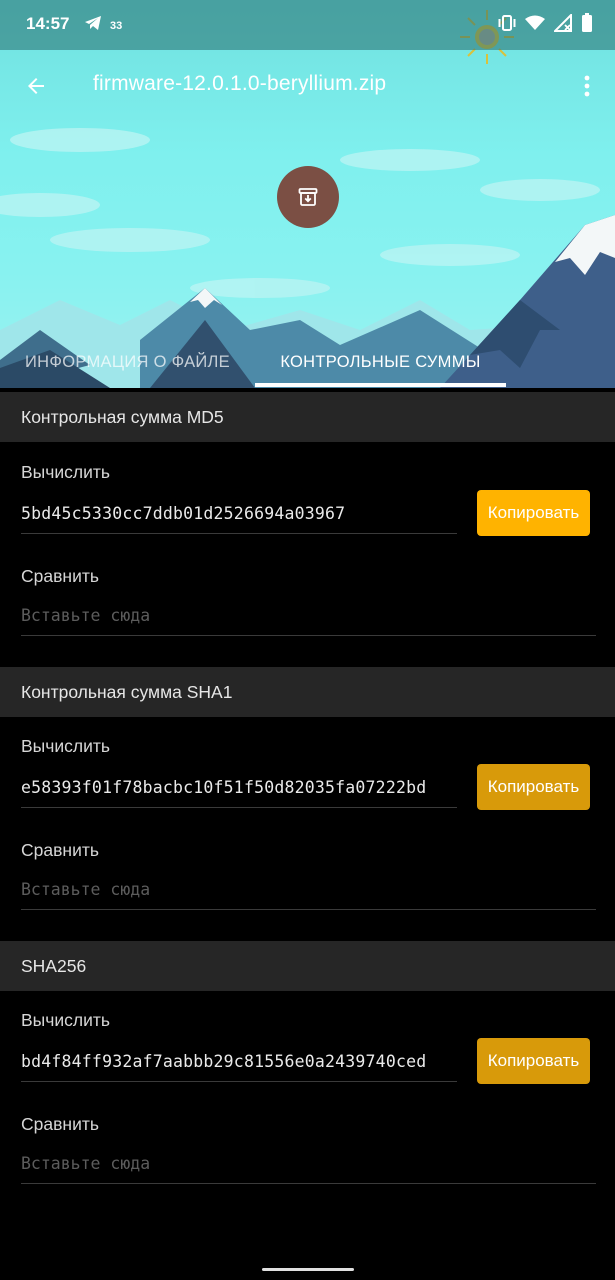 This screenshot has height=1280, width=615. What do you see at coordinates (562, 24) in the screenshot?
I see `signal-icon` at bounding box center [562, 24].